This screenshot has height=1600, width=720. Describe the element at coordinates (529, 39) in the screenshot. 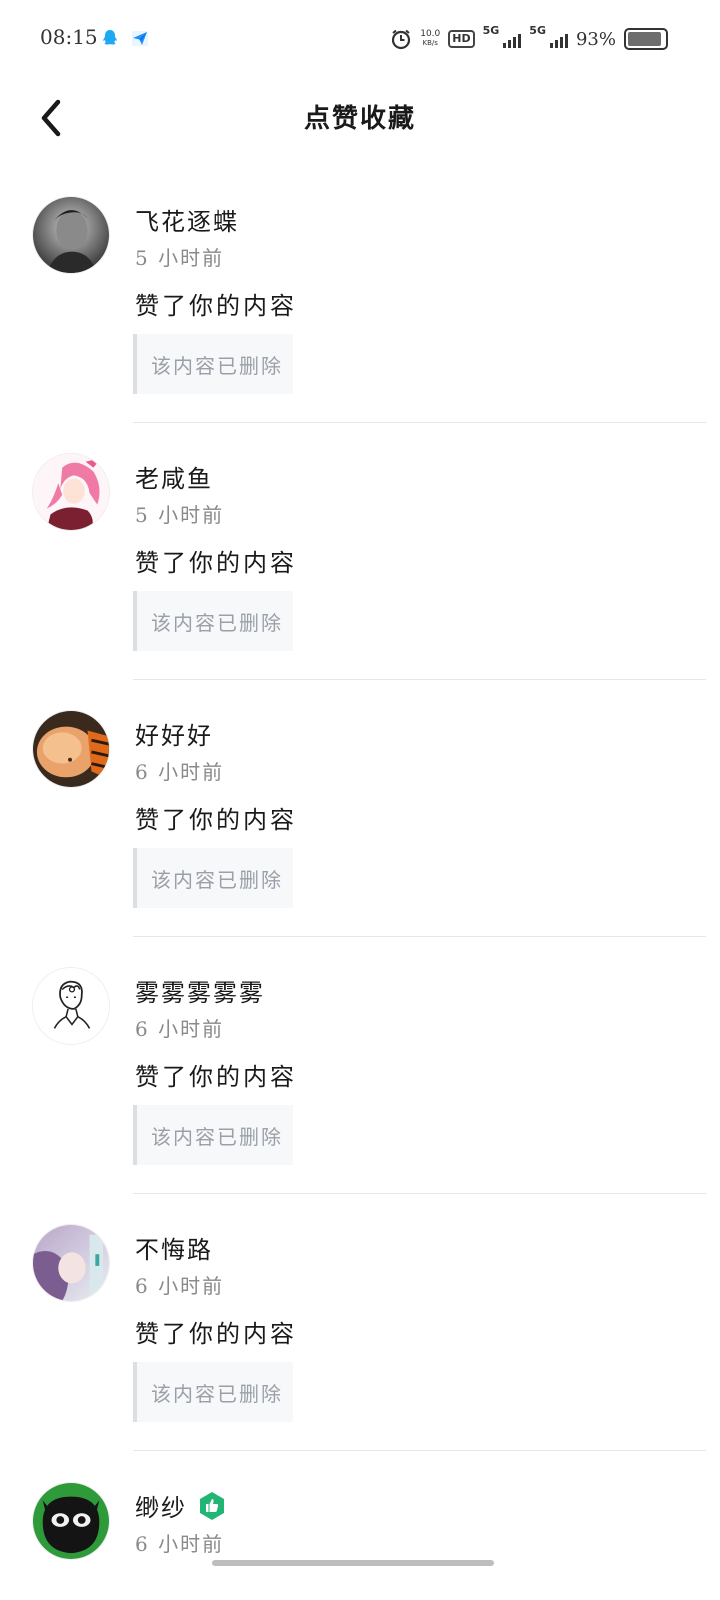

I see `status-icons: 10.0 KB/s HD 5G 5G 93%` at that location.